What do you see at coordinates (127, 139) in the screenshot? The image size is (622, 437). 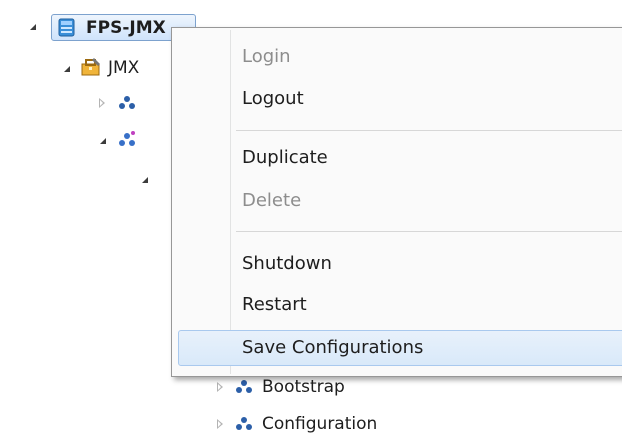 I see `bundle-group-icon` at bounding box center [127, 139].